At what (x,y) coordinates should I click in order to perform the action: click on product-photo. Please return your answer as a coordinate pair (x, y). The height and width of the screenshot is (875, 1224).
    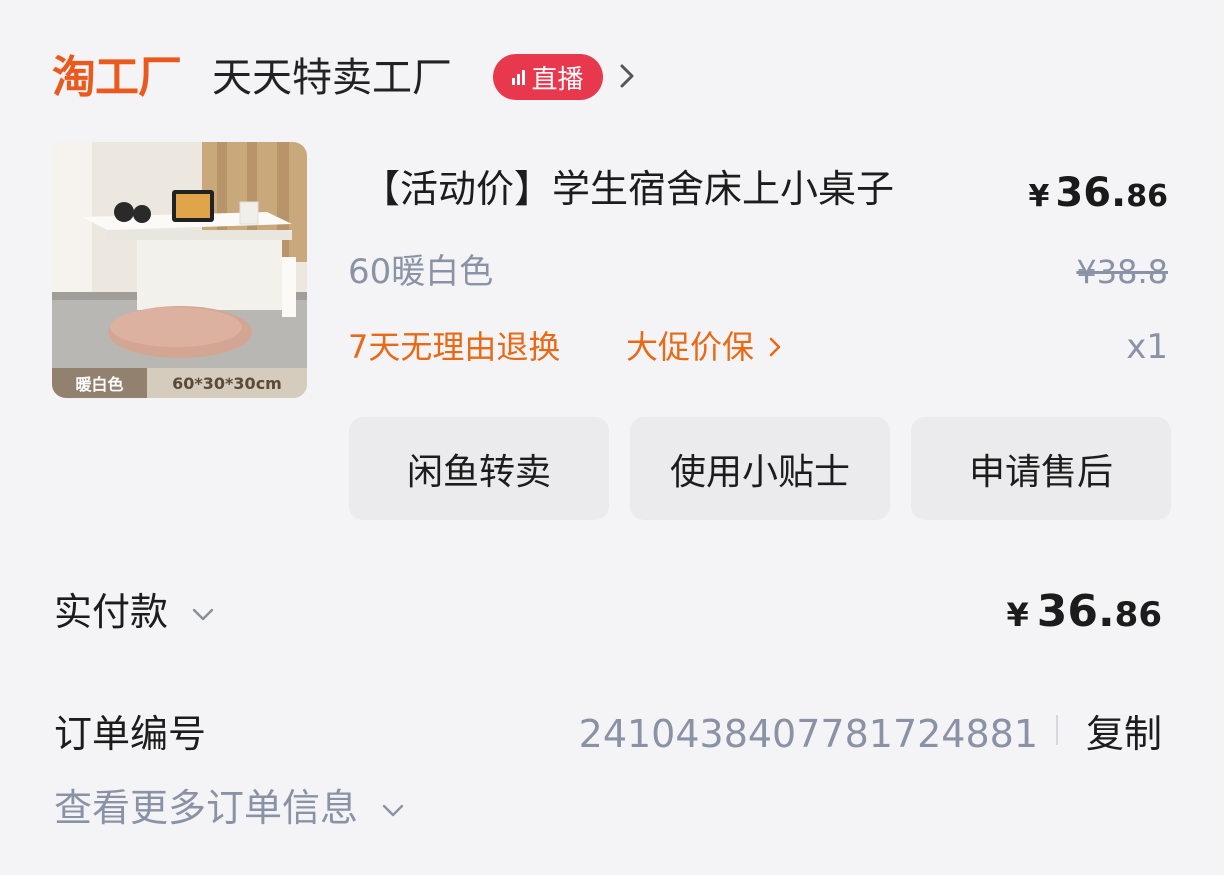
    Looking at the image, I should click on (179, 270).